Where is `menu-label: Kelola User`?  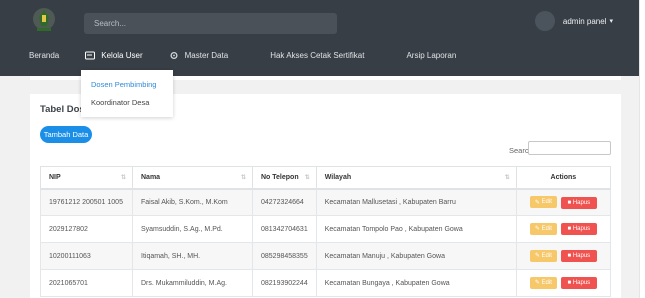 menu-label: Kelola User is located at coordinates (122, 55).